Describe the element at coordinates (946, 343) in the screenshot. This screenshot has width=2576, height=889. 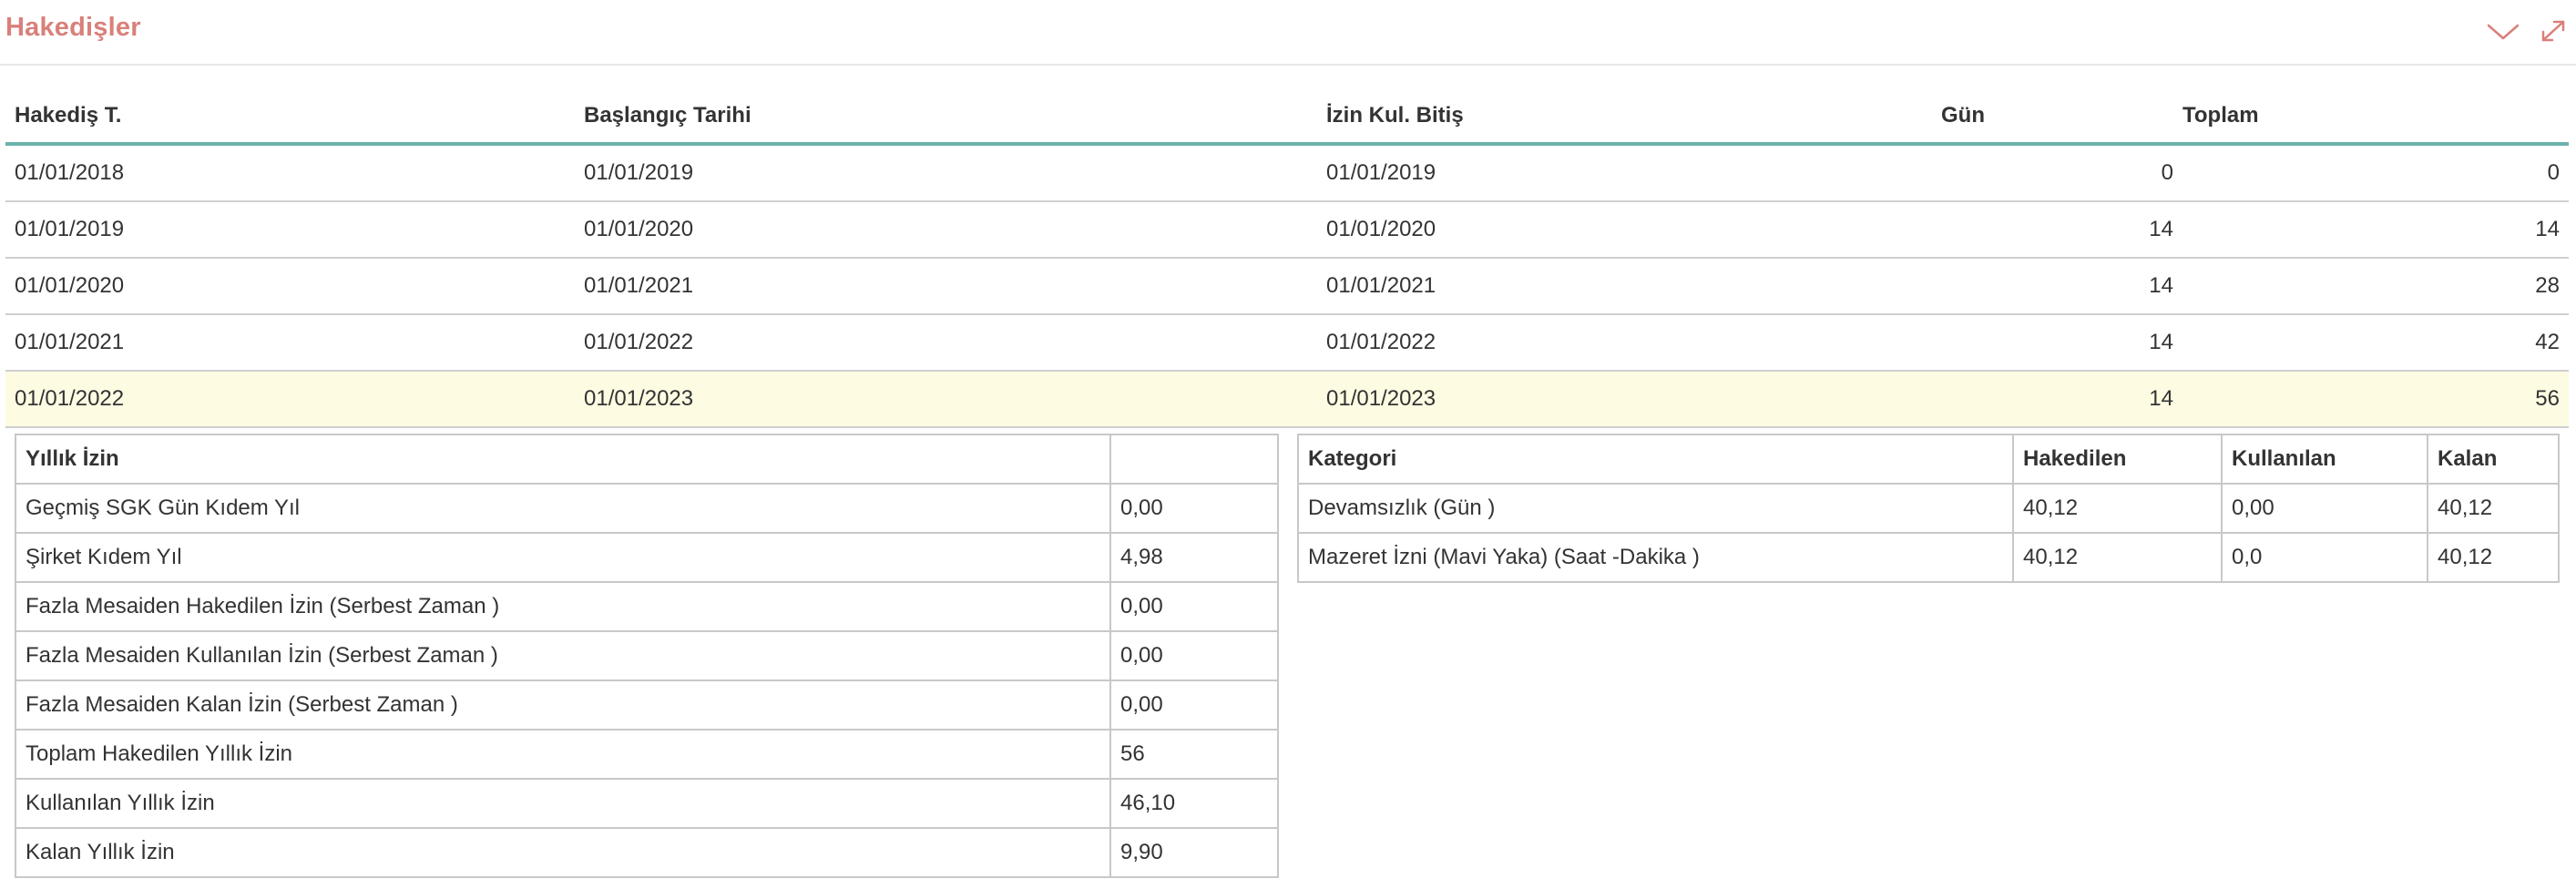
I see `cell-baslangic-tarihi: 01/01/2022` at that location.